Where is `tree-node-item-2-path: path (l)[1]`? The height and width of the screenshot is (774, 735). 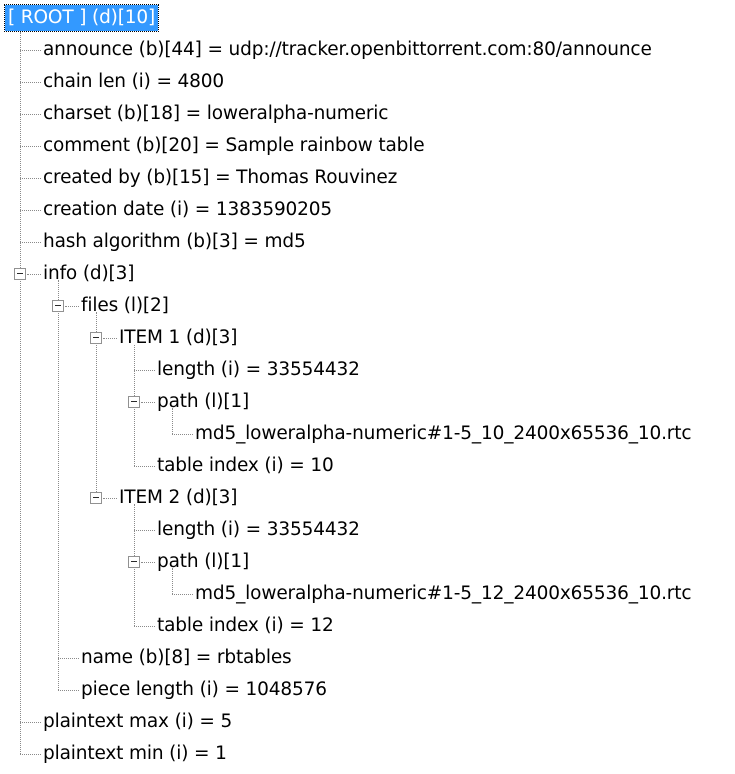
tree-node-item-2-path: path (l)[1] is located at coordinates (203, 562).